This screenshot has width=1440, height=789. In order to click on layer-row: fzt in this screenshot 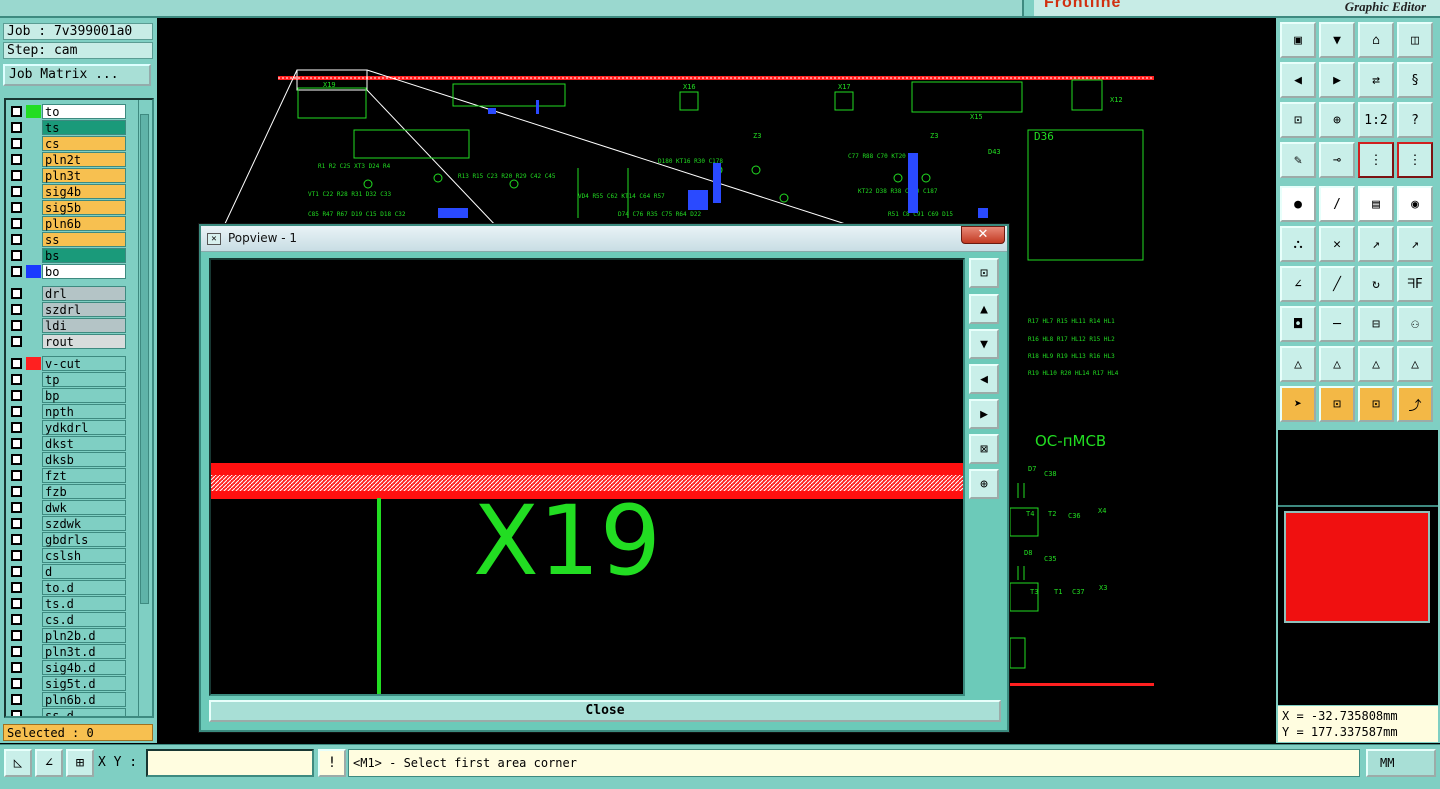, I will do `click(67, 475)`.